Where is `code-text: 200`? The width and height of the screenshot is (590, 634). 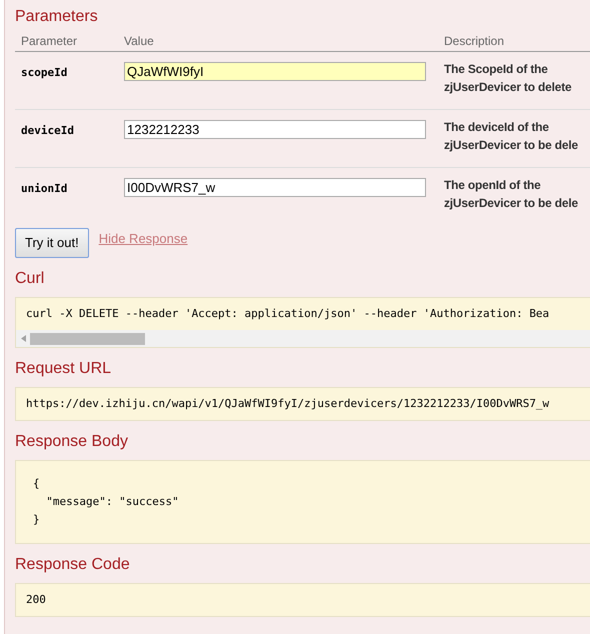 code-text: 200 is located at coordinates (36, 600).